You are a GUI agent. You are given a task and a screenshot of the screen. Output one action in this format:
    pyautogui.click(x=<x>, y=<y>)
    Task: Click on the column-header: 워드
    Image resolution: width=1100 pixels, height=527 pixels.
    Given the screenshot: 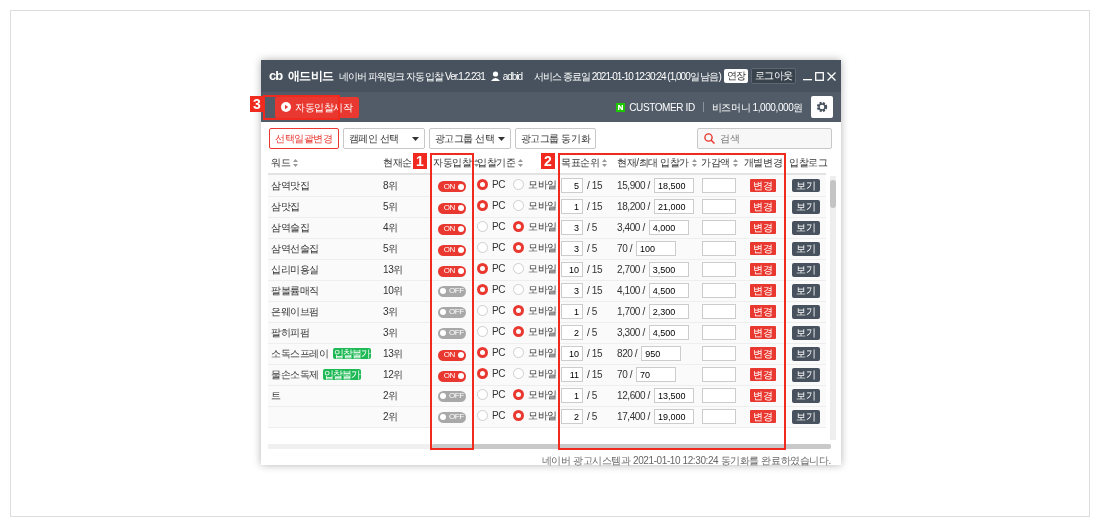 What is the action you would take?
    pyautogui.click(x=281, y=162)
    